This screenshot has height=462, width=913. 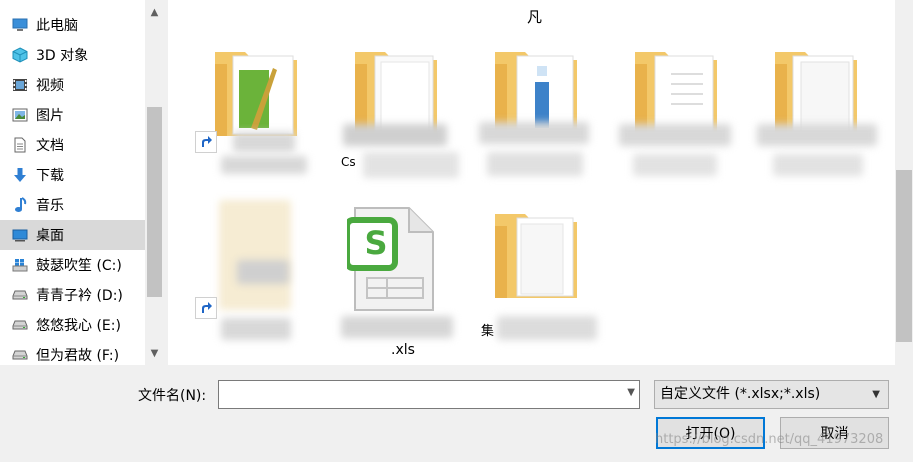 What do you see at coordinates (20, 85) in the screenshot?
I see `film-icon` at bounding box center [20, 85].